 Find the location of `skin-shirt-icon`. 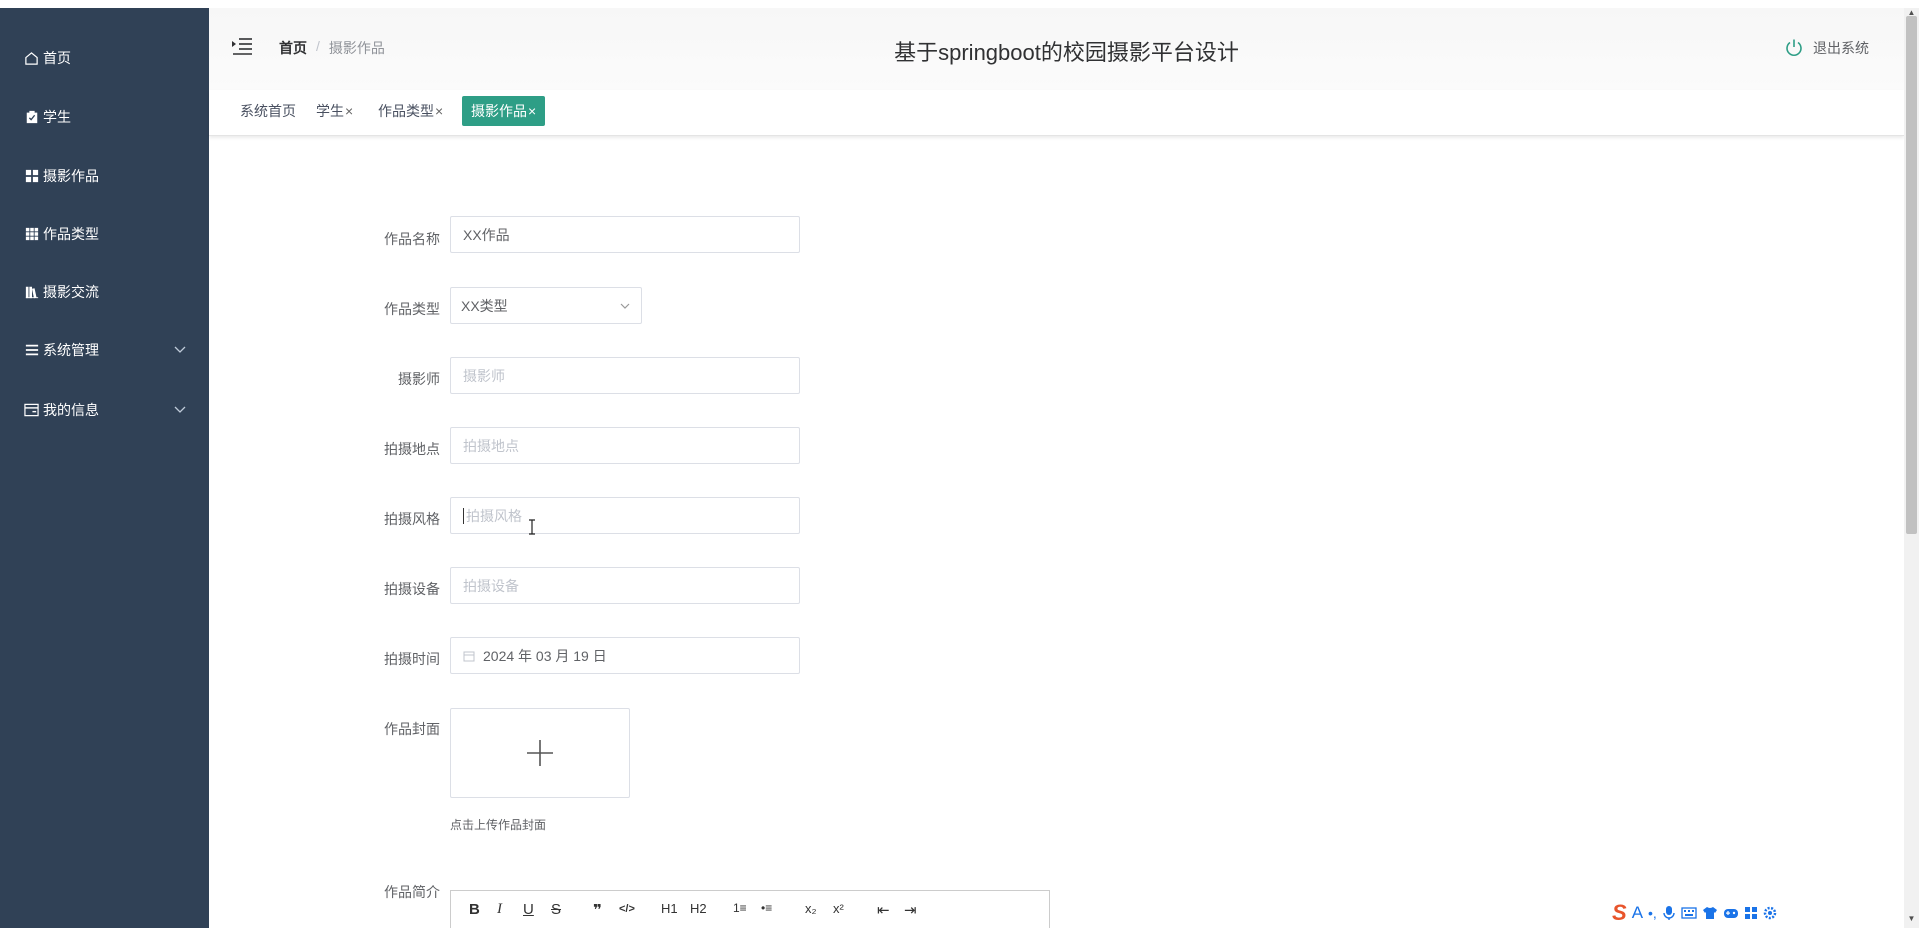

skin-shirt-icon is located at coordinates (1710, 913).